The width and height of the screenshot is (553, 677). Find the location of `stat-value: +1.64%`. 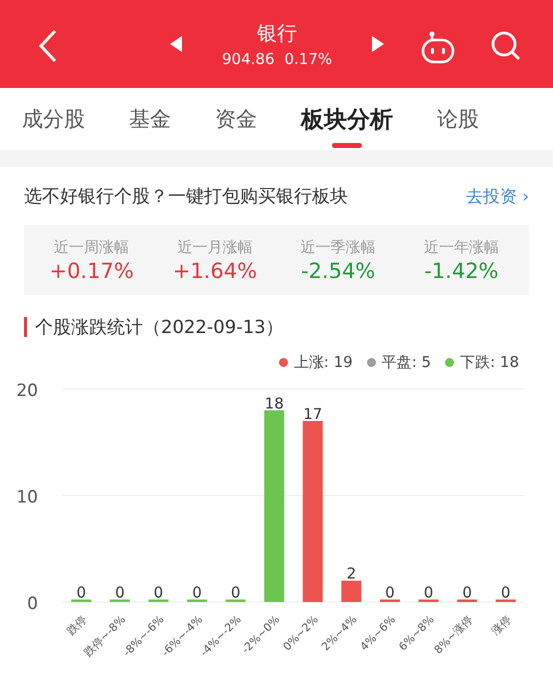

stat-value: +1.64% is located at coordinates (215, 270).